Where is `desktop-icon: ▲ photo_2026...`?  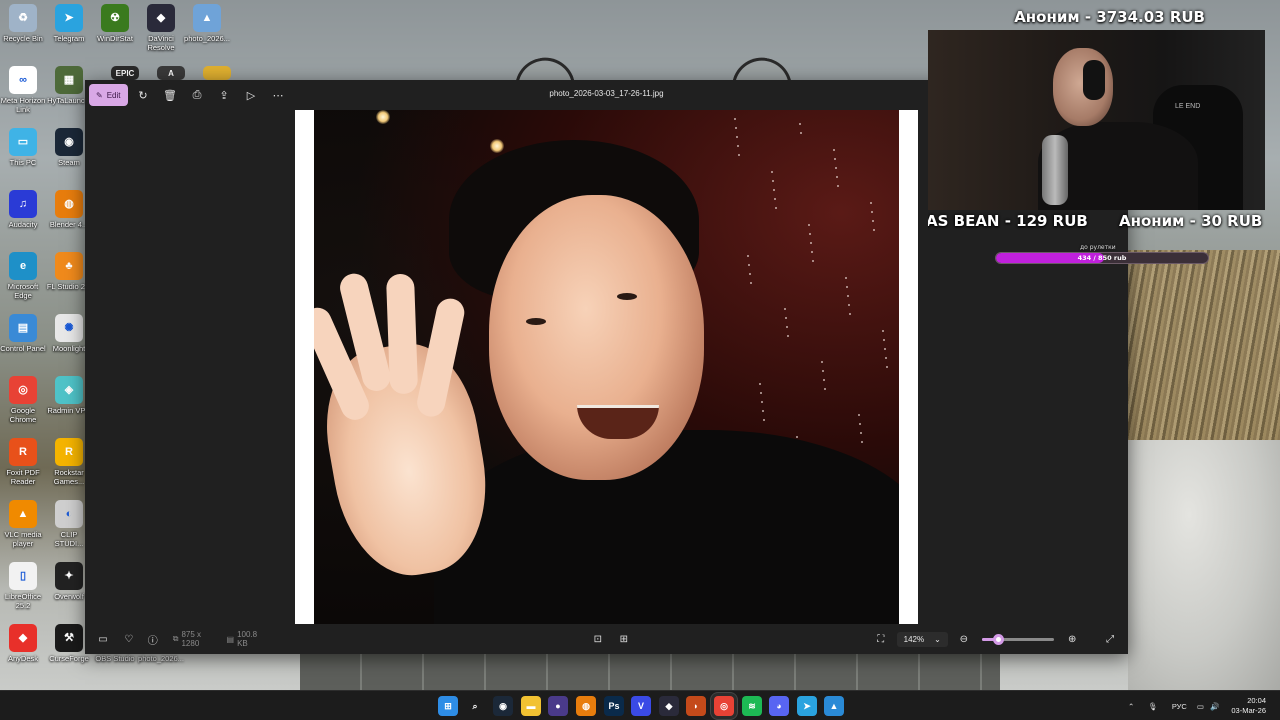
desktop-icon: ▲ photo_2026... is located at coordinates (207, 23).